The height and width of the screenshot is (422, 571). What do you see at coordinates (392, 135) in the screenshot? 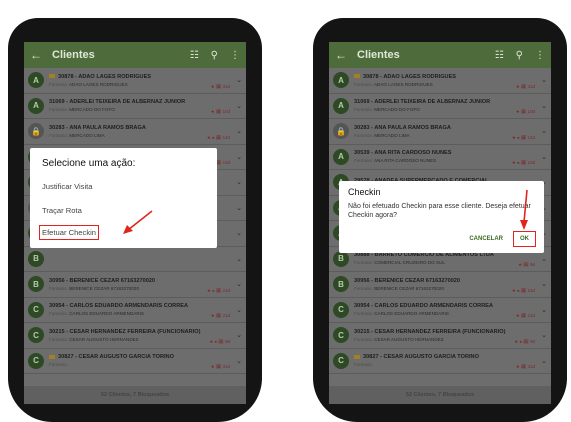
I see `fantasy-value: MERCADO LIMA` at bounding box center [392, 135].